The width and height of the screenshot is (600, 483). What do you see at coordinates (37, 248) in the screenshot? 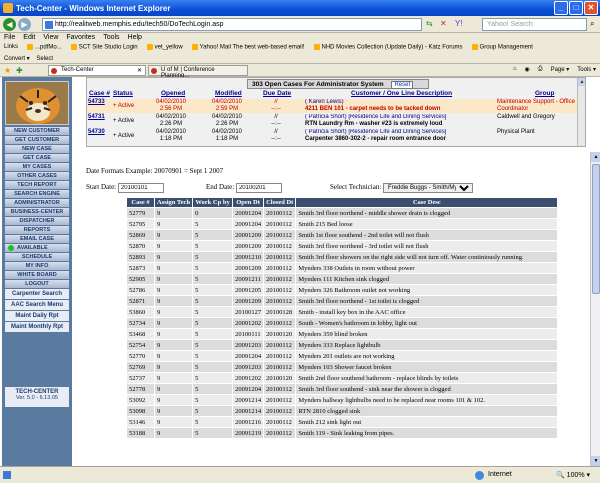
I see `sidebar-item-available: AVAILABLE` at bounding box center [37, 248].